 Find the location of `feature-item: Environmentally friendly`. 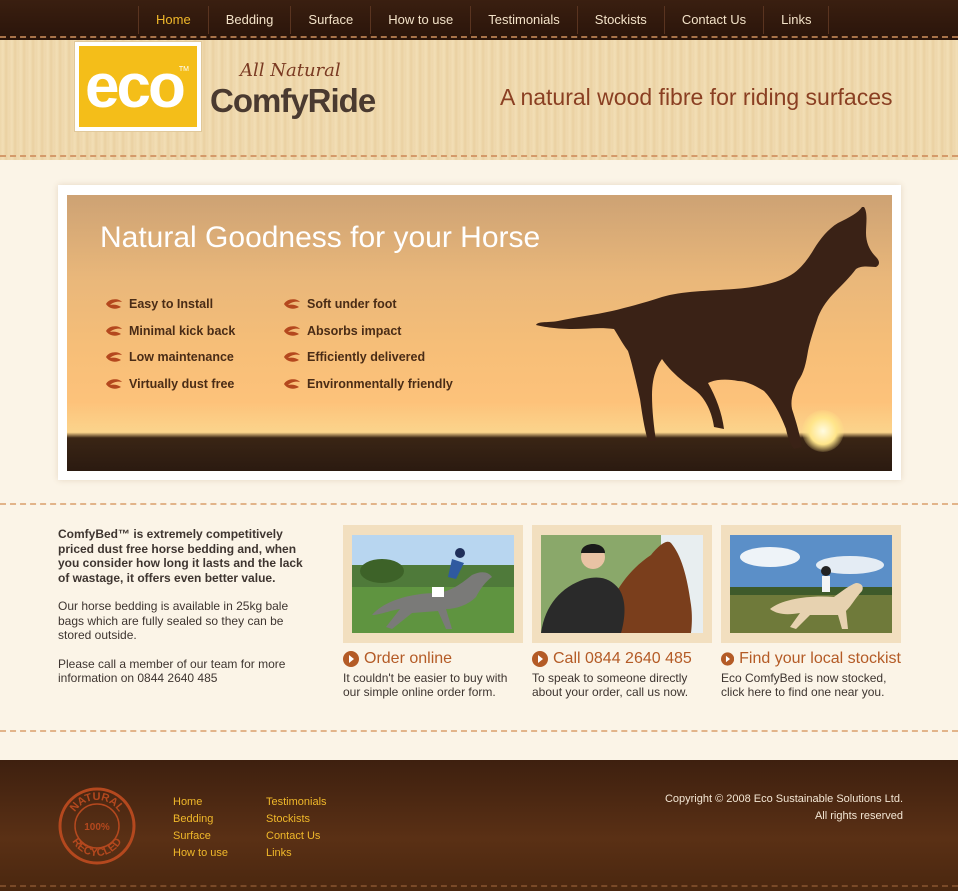

feature-item: Environmentally friendly is located at coordinates (368, 384).